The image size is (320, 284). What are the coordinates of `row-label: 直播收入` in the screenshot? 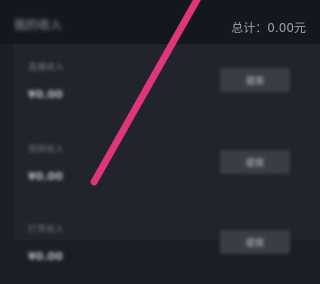 It's located at (46, 68).